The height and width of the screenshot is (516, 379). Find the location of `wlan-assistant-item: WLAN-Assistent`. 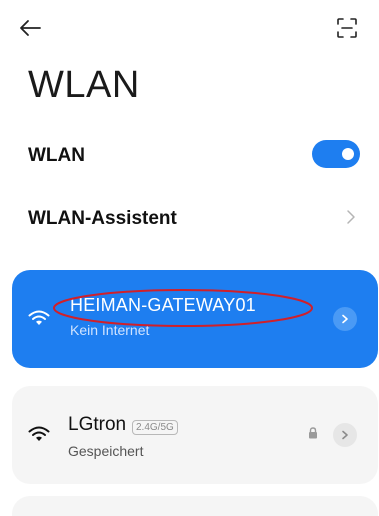

wlan-assistant-item: WLAN-Assistent is located at coordinates (102, 219).